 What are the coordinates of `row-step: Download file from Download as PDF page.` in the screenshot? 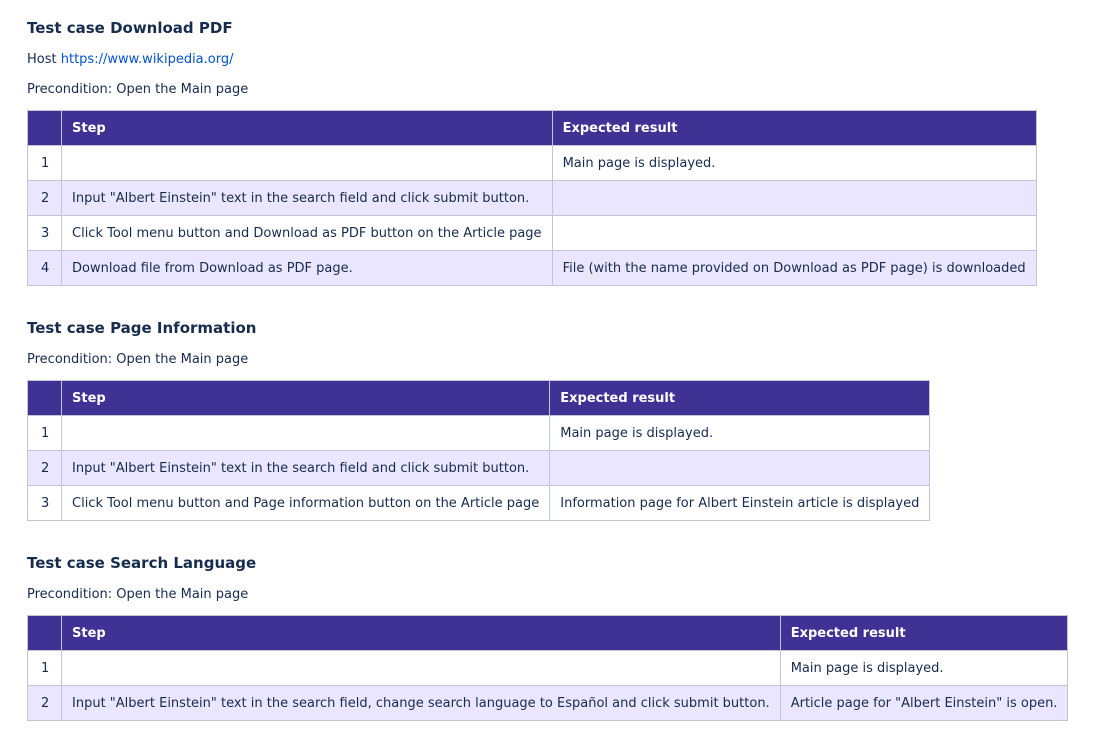 It's located at (307, 268).